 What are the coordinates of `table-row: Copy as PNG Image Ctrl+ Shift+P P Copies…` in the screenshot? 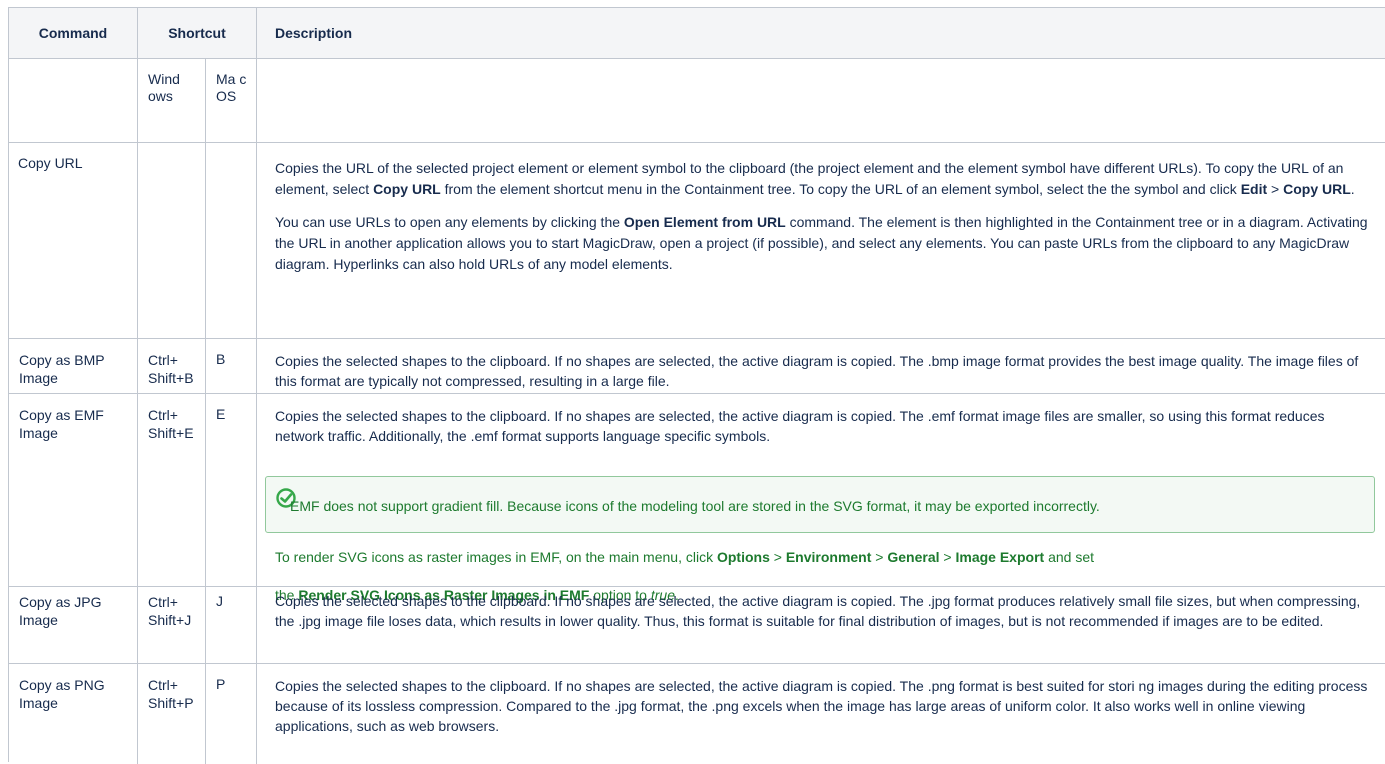 It's located at (697, 714).